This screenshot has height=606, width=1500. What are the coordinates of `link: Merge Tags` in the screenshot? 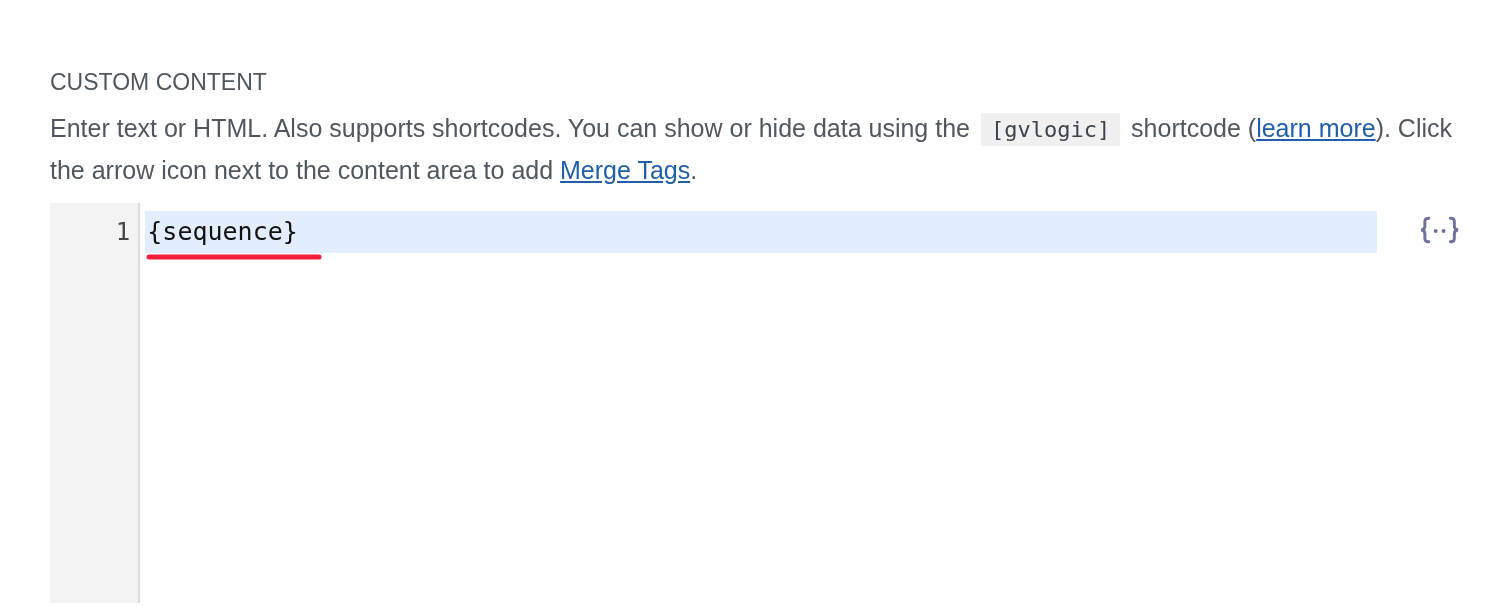 It's located at (625, 170).